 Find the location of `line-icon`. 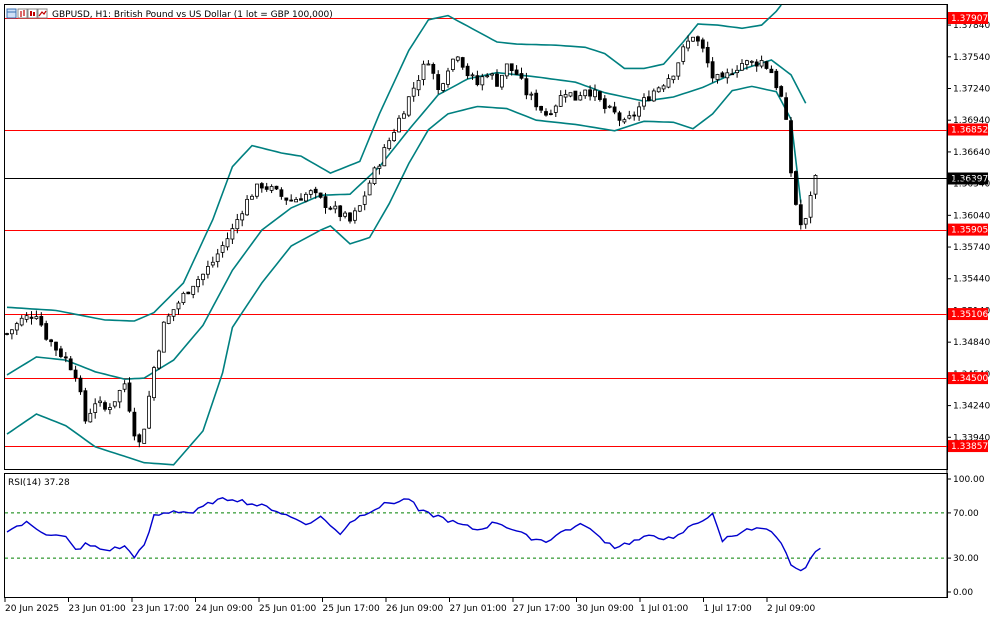

line-icon is located at coordinates (42, 13).